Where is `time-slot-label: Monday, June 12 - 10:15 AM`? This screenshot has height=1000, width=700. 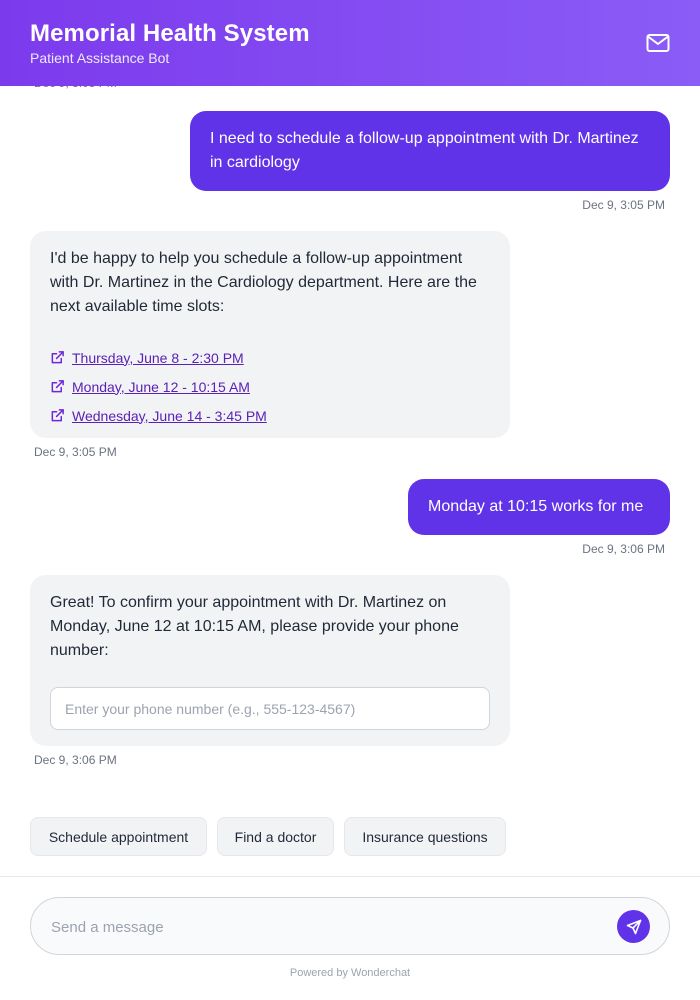
time-slot-label: Monday, June 12 - 10:15 AM is located at coordinates (161, 387).